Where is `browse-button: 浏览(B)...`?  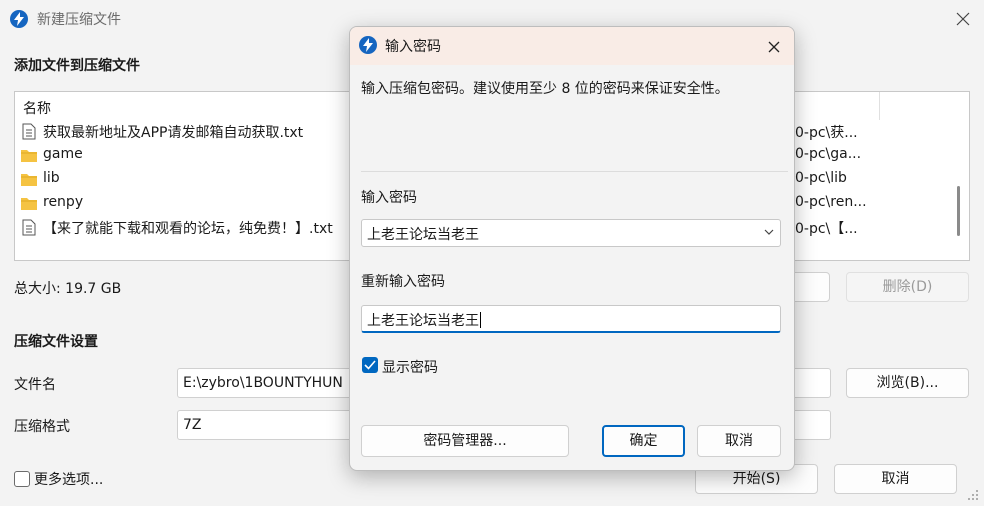
browse-button: 浏览(B)... is located at coordinates (907, 383).